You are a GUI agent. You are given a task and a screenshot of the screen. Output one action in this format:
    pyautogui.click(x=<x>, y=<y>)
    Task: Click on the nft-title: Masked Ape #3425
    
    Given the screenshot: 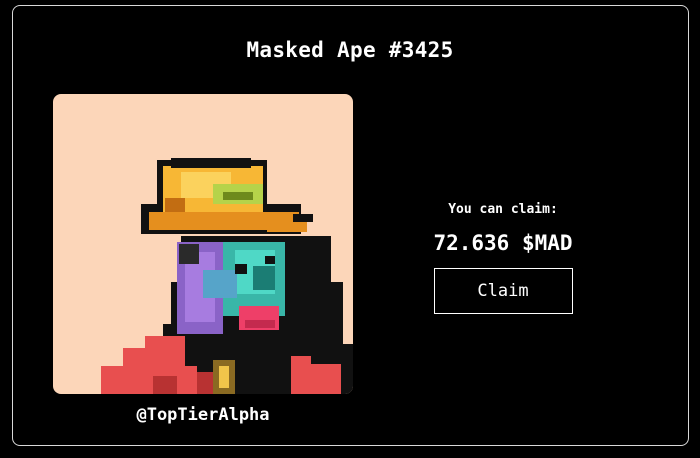 What is the action you would take?
    pyautogui.click(x=350, y=50)
    